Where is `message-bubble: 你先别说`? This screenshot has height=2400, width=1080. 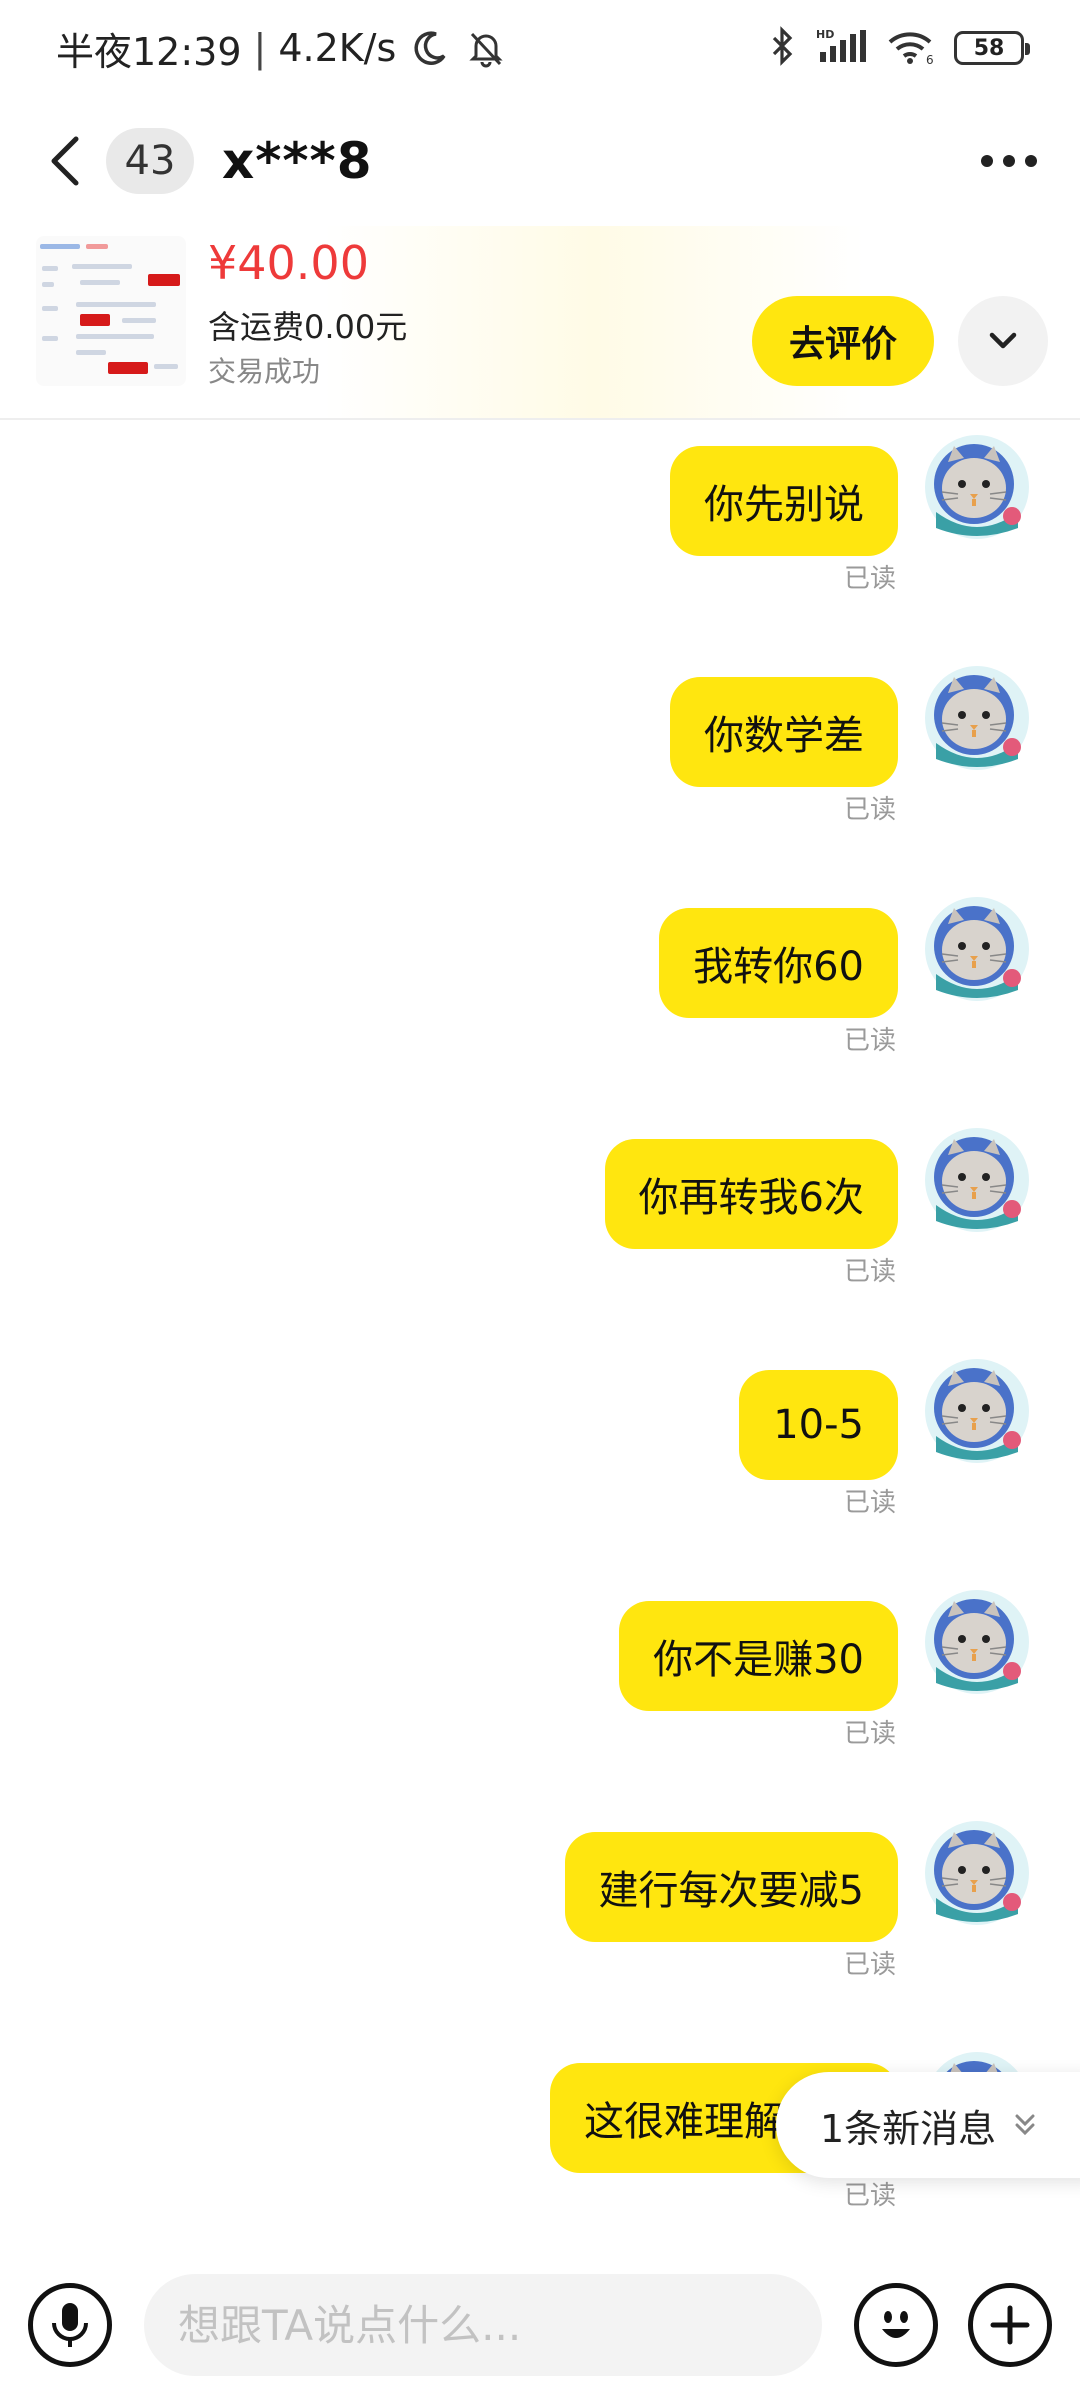
message-bubble: 你先别说 is located at coordinates (784, 501).